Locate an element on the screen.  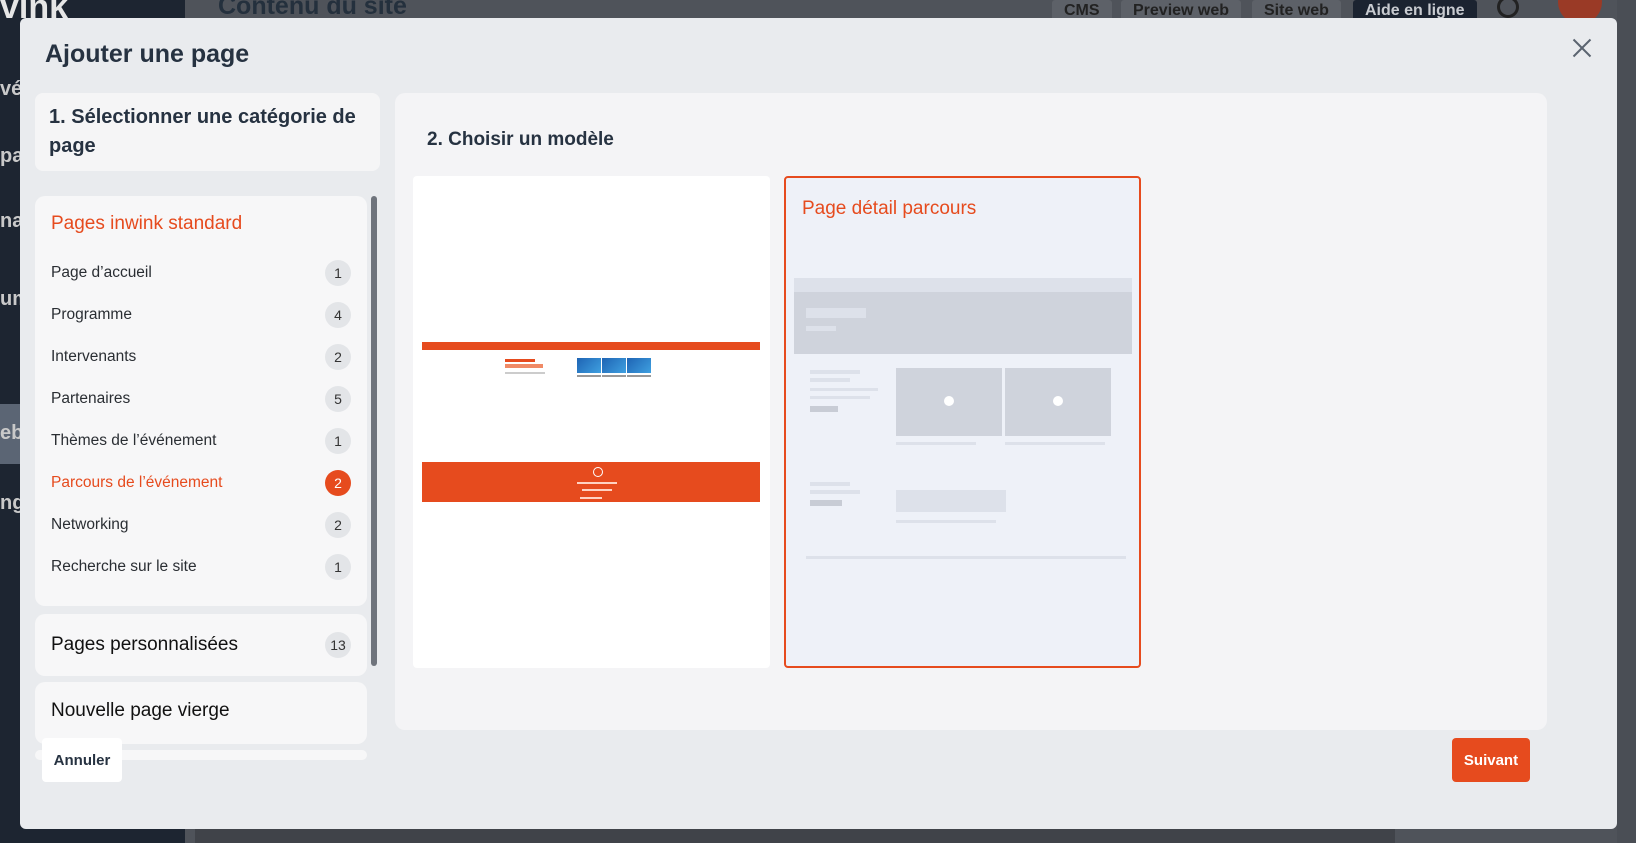
custom-pages-row: Pages personnalisées 13 is located at coordinates (201, 645).